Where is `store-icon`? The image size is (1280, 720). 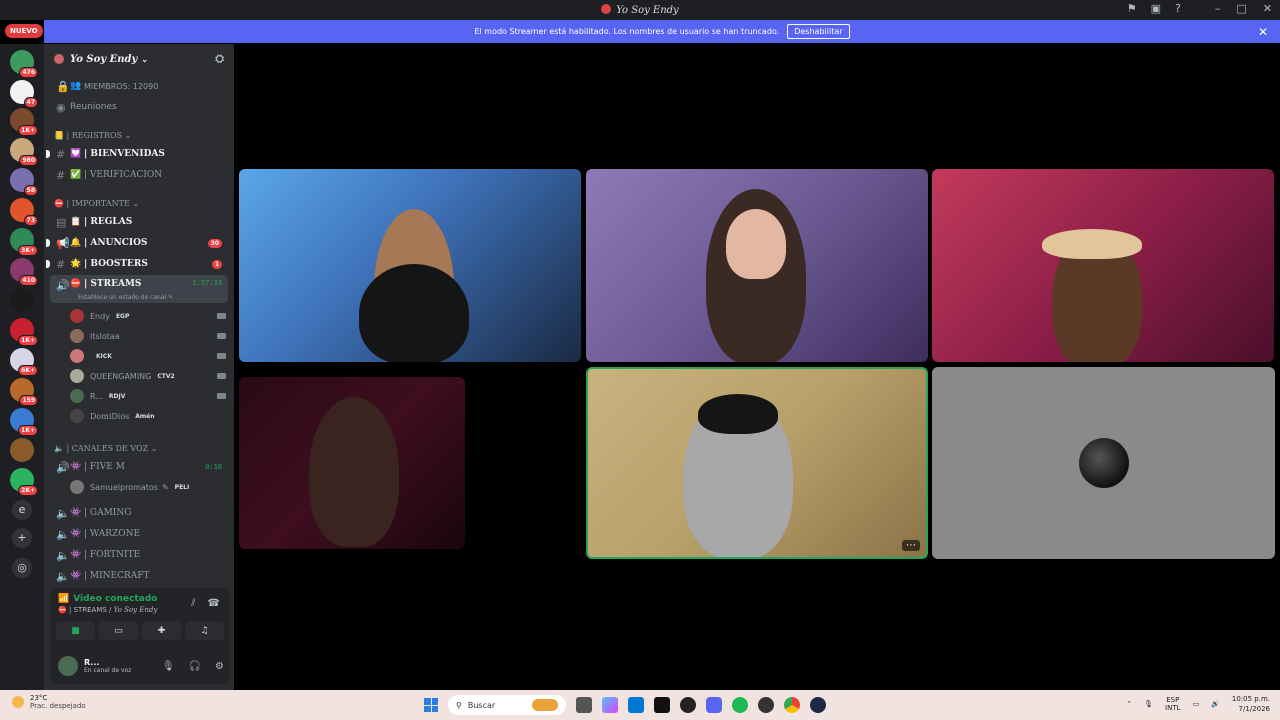
store-icon is located at coordinates (636, 705).